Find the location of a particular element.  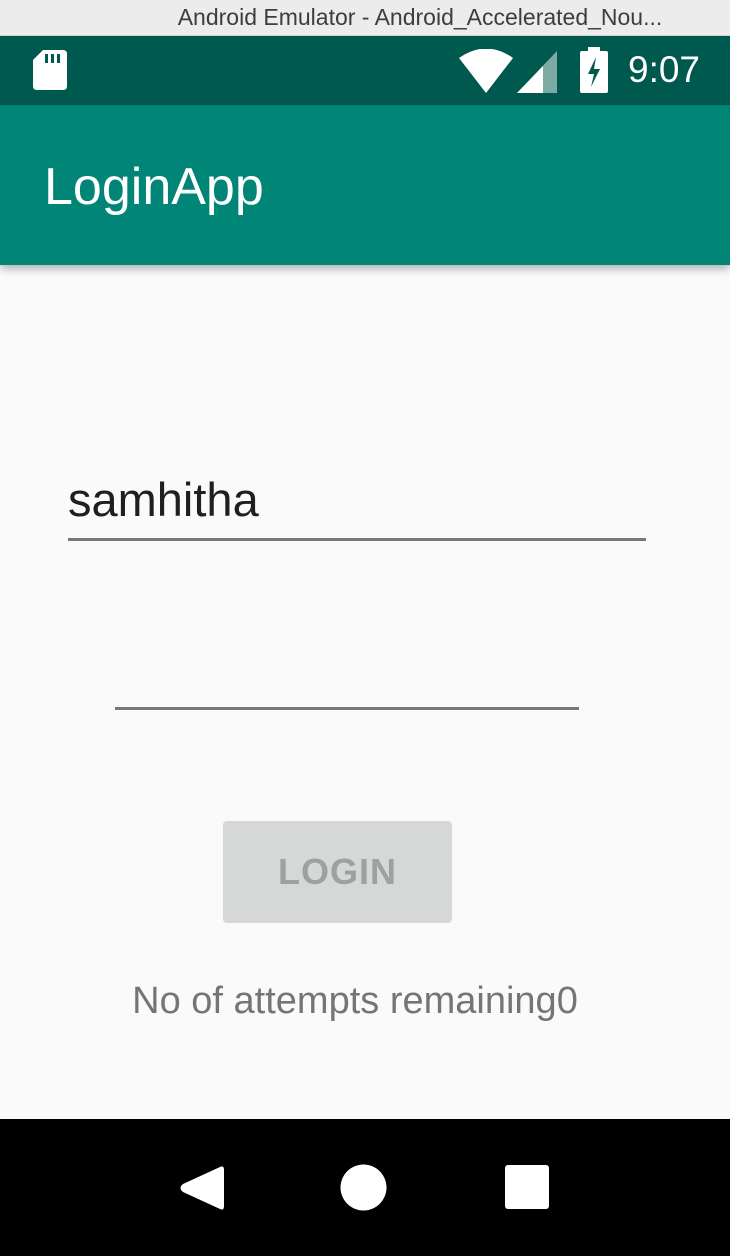

home-icon is located at coordinates (363, 1187).